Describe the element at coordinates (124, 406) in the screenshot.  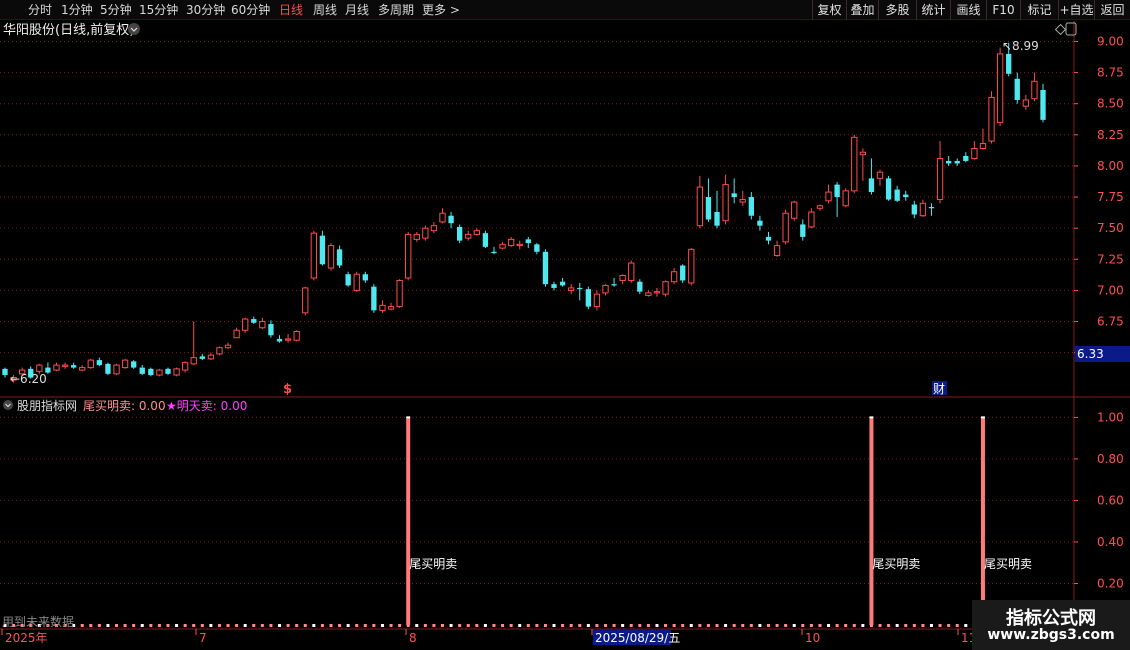
I see `indicator-line1: 尾买明卖: 0.00` at that location.